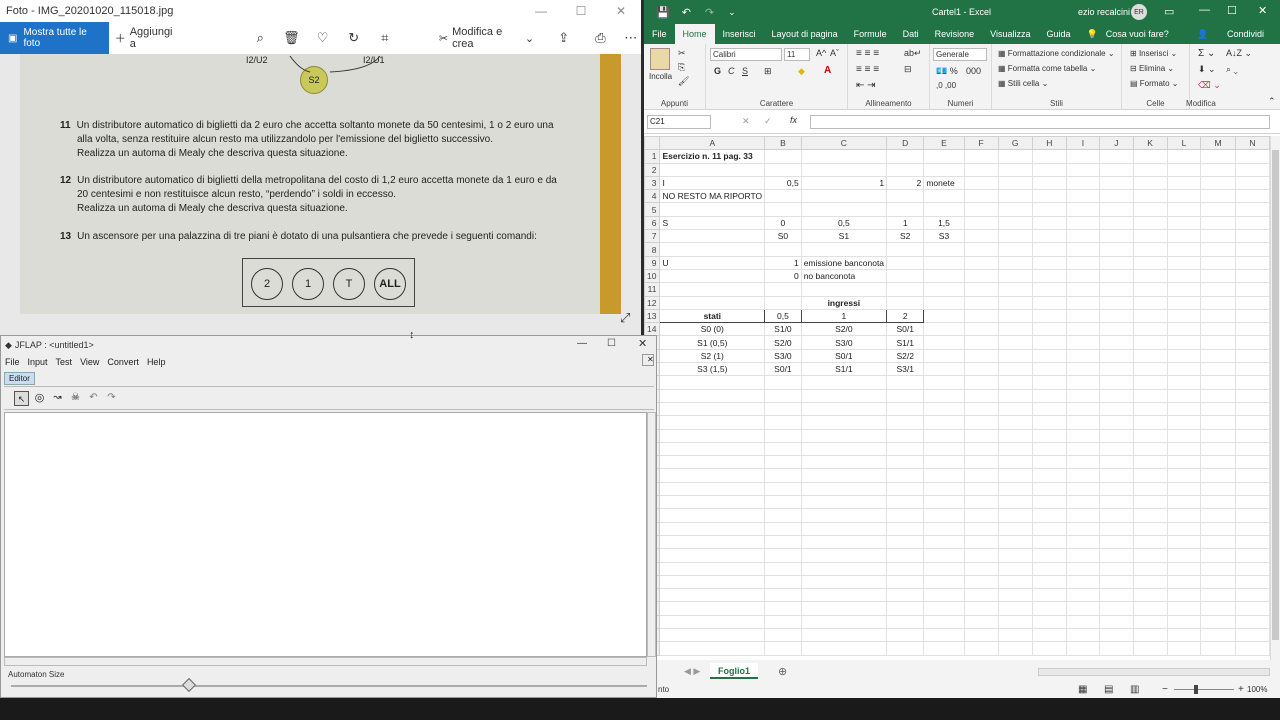 This screenshot has height=720, width=1280. Describe the element at coordinates (844, 329) in the screenshot. I see `cell: S2/0` at that location.